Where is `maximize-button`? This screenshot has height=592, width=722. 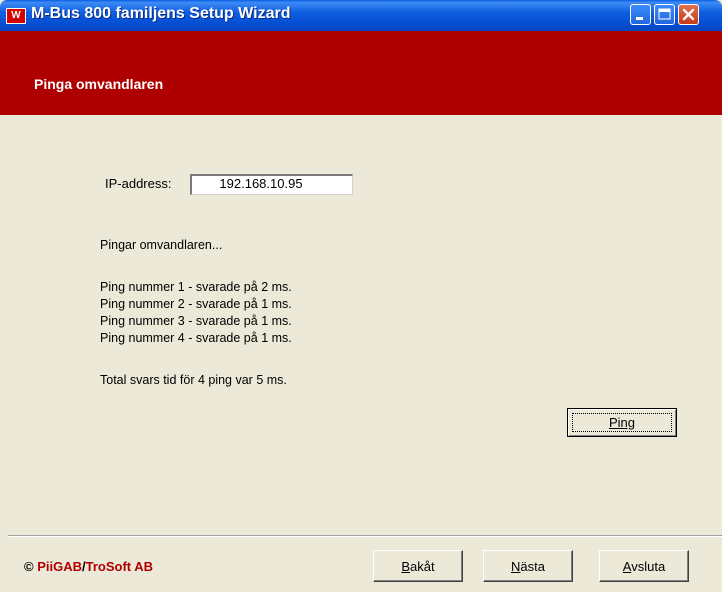
maximize-button is located at coordinates (664, 14).